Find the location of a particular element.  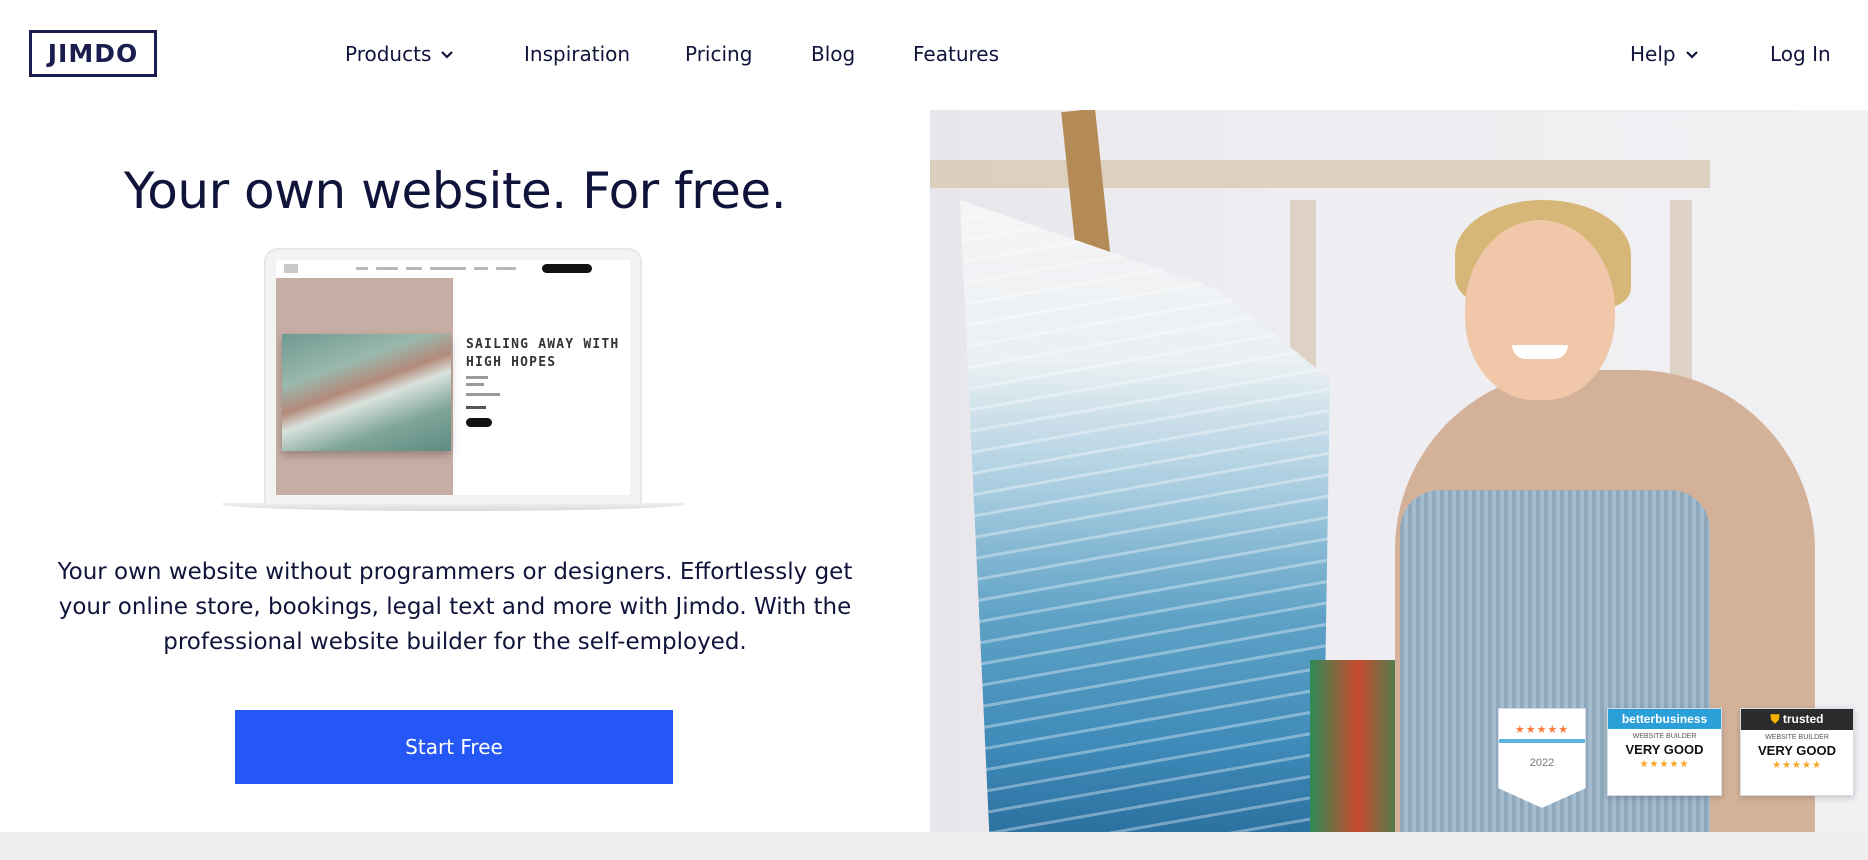

trusted-brand: ⛊ trusted is located at coordinates (1797, 719).